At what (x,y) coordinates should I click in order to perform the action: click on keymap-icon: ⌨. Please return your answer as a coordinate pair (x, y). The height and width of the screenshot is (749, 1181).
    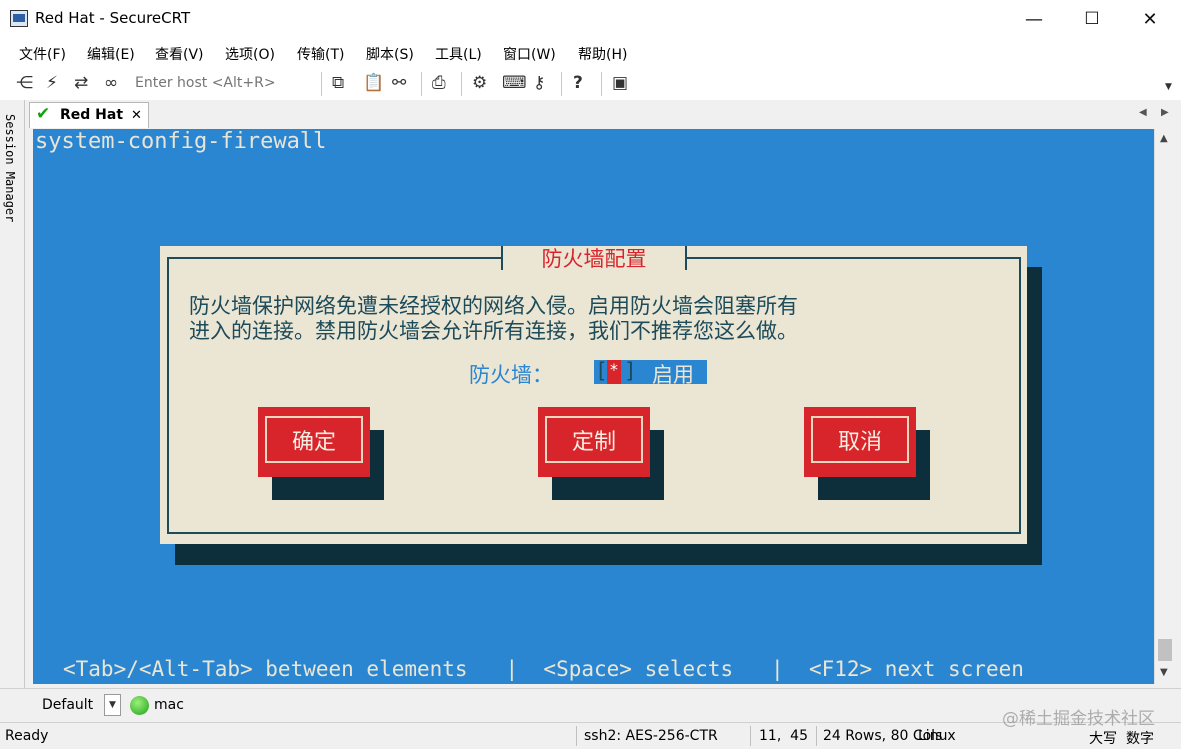
    Looking at the image, I should click on (514, 83).